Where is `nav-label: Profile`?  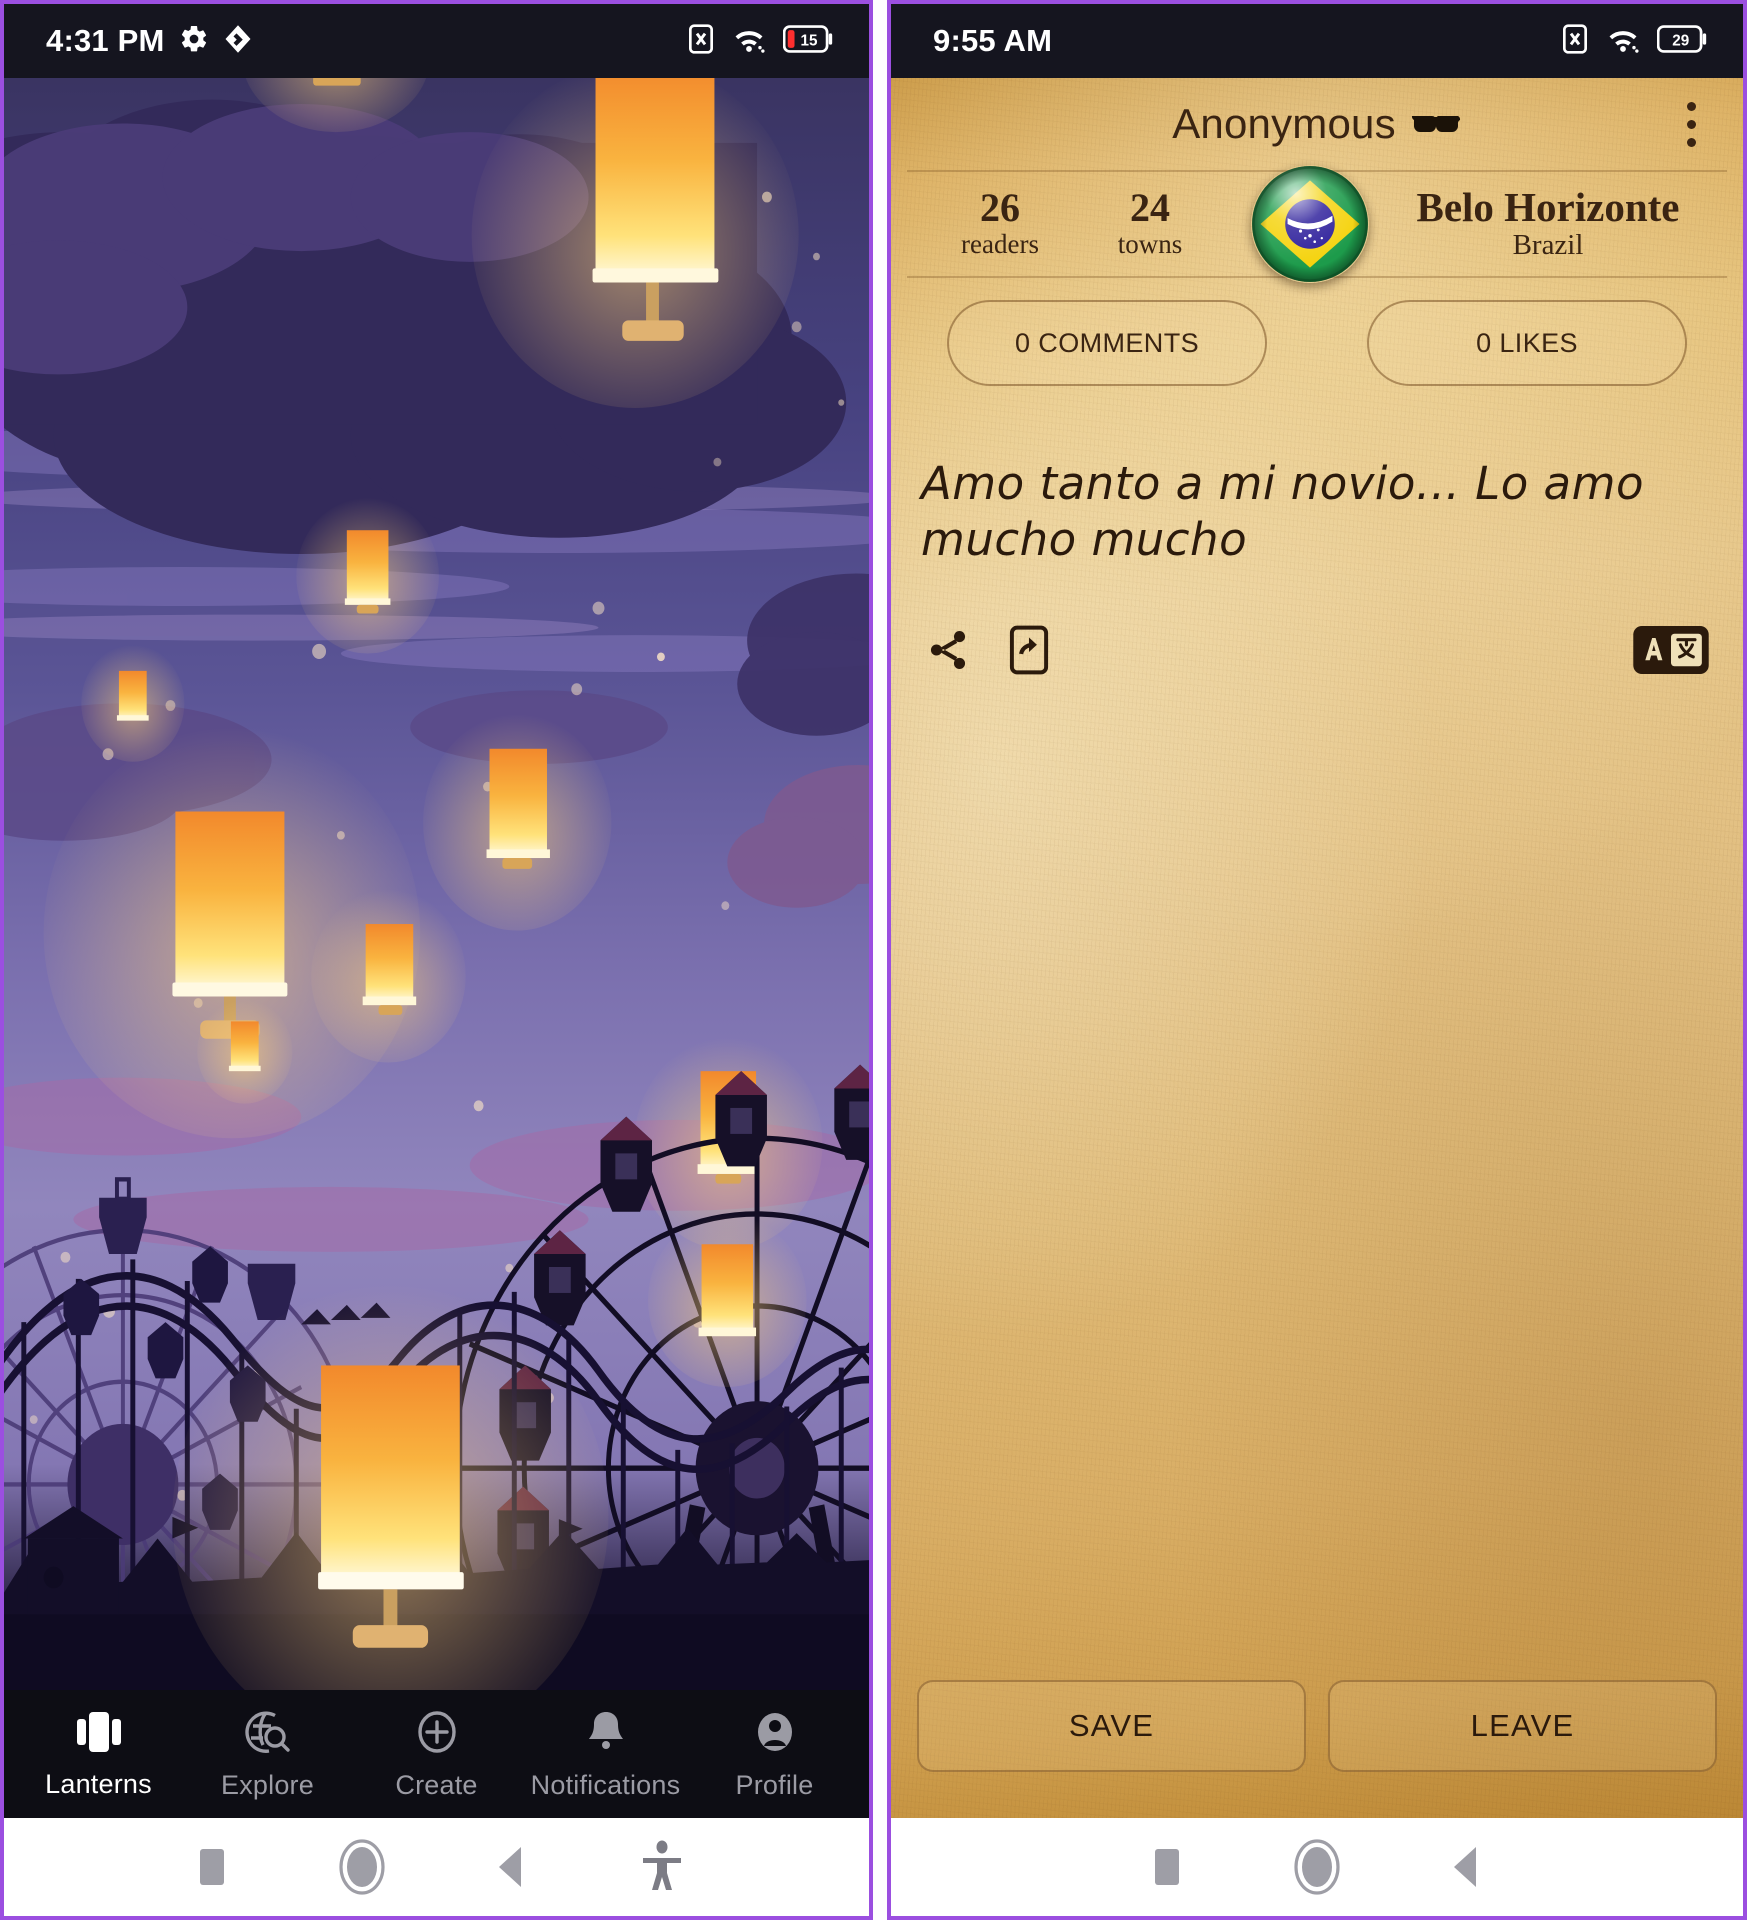 nav-label: Profile is located at coordinates (774, 1784).